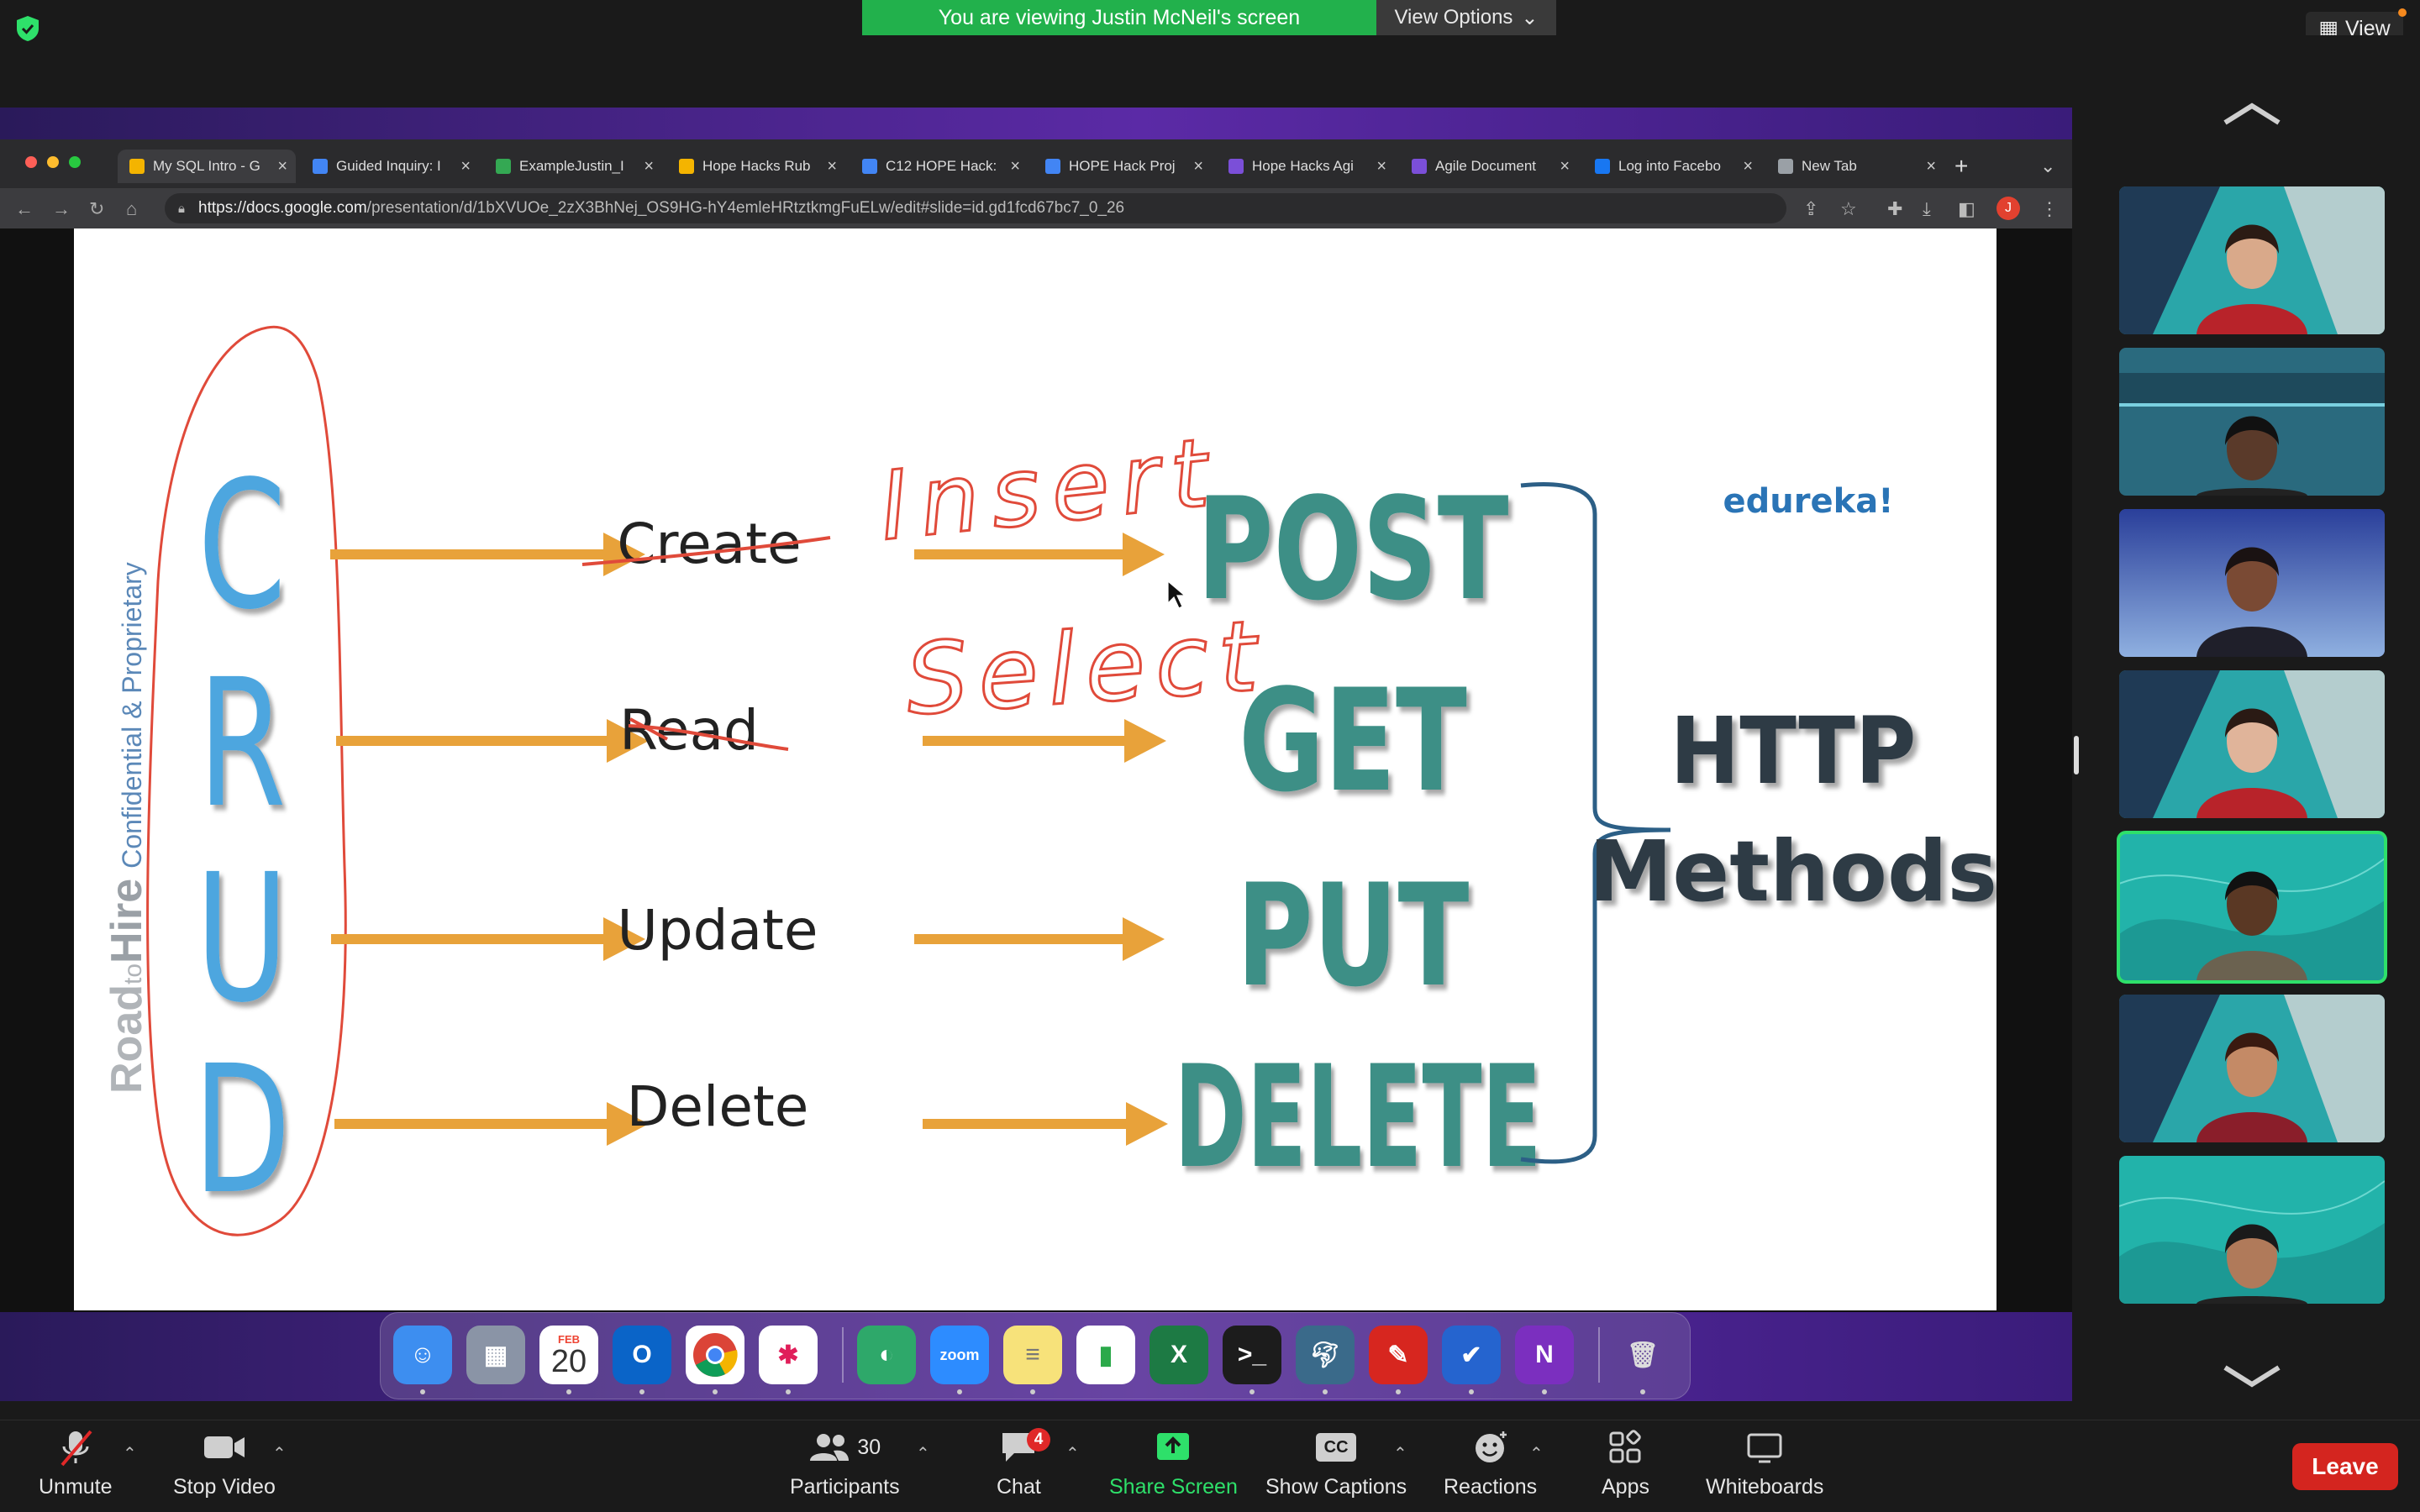 This screenshot has height=1512, width=2420. Describe the element at coordinates (1960, 166) in the screenshot. I see `new-tab-button: +` at that location.